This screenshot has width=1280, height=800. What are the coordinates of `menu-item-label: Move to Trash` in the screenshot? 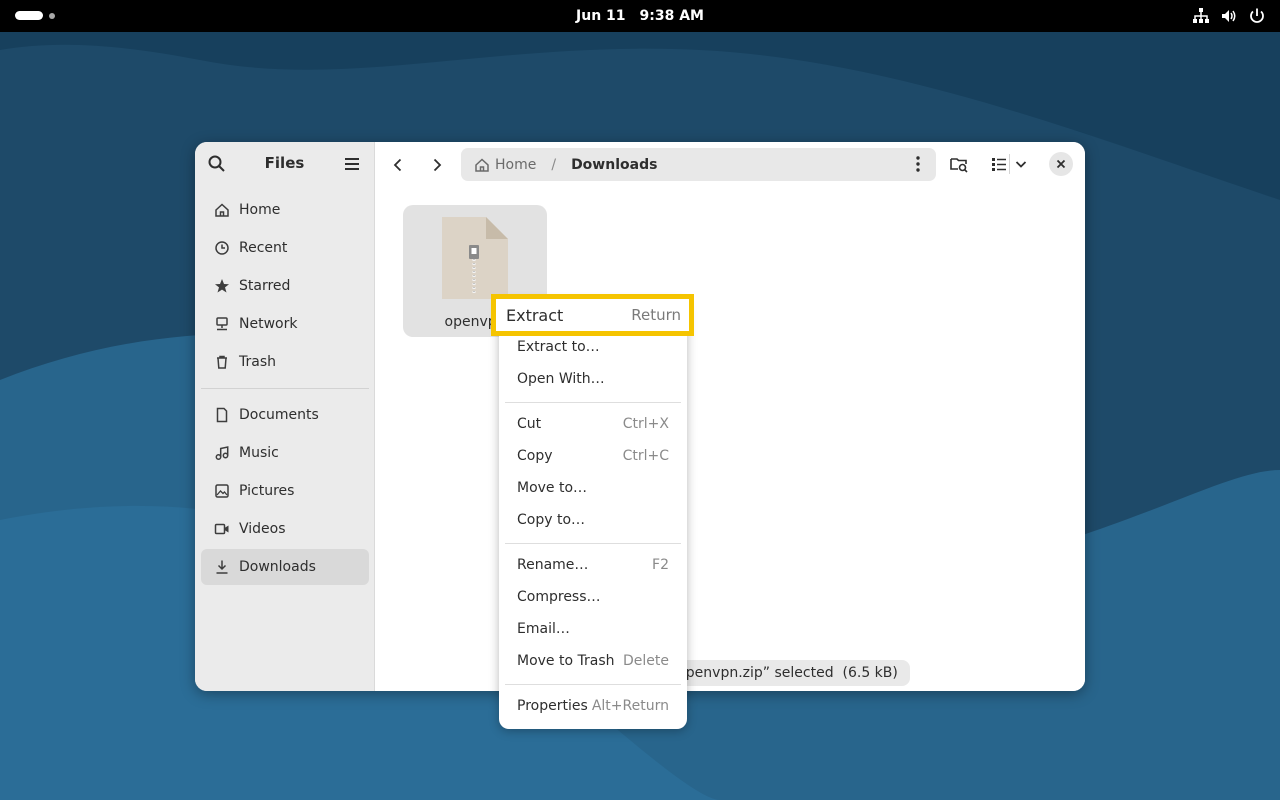 It's located at (566, 661).